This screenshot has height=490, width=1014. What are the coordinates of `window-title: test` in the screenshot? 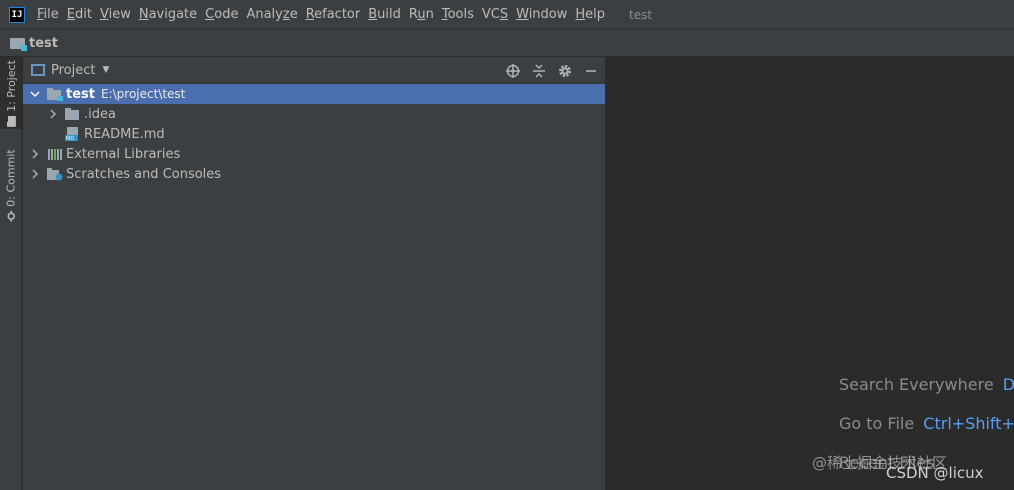 It's located at (641, 14).